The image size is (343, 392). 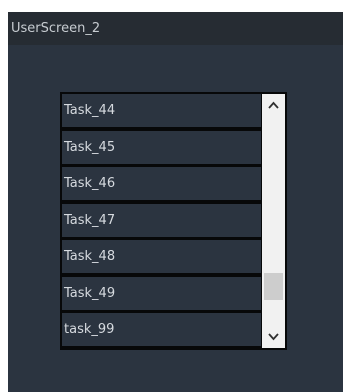 I want to click on list-item-task-46: Task_46, so click(x=161, y=183).